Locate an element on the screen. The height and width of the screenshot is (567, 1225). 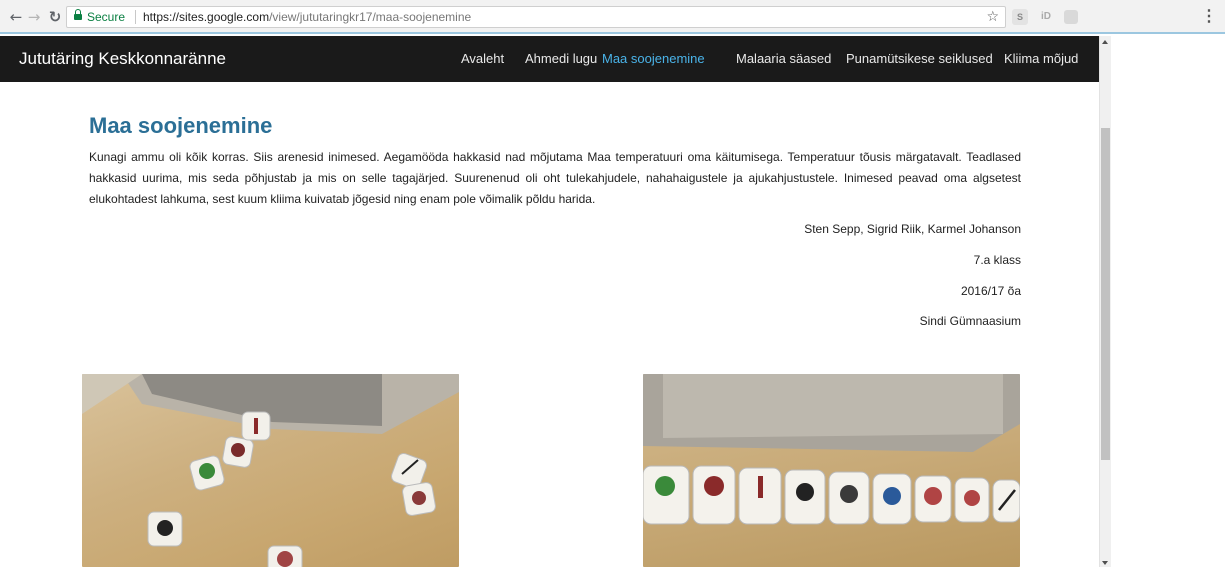
year-text: 2016/17 õa is located at coordinates (990, 291).